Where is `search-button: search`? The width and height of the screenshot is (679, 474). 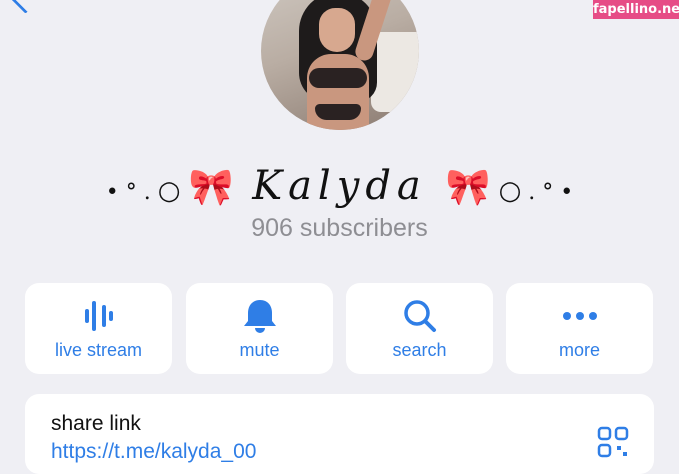
search-button: search is located at coordinates (419, 328).